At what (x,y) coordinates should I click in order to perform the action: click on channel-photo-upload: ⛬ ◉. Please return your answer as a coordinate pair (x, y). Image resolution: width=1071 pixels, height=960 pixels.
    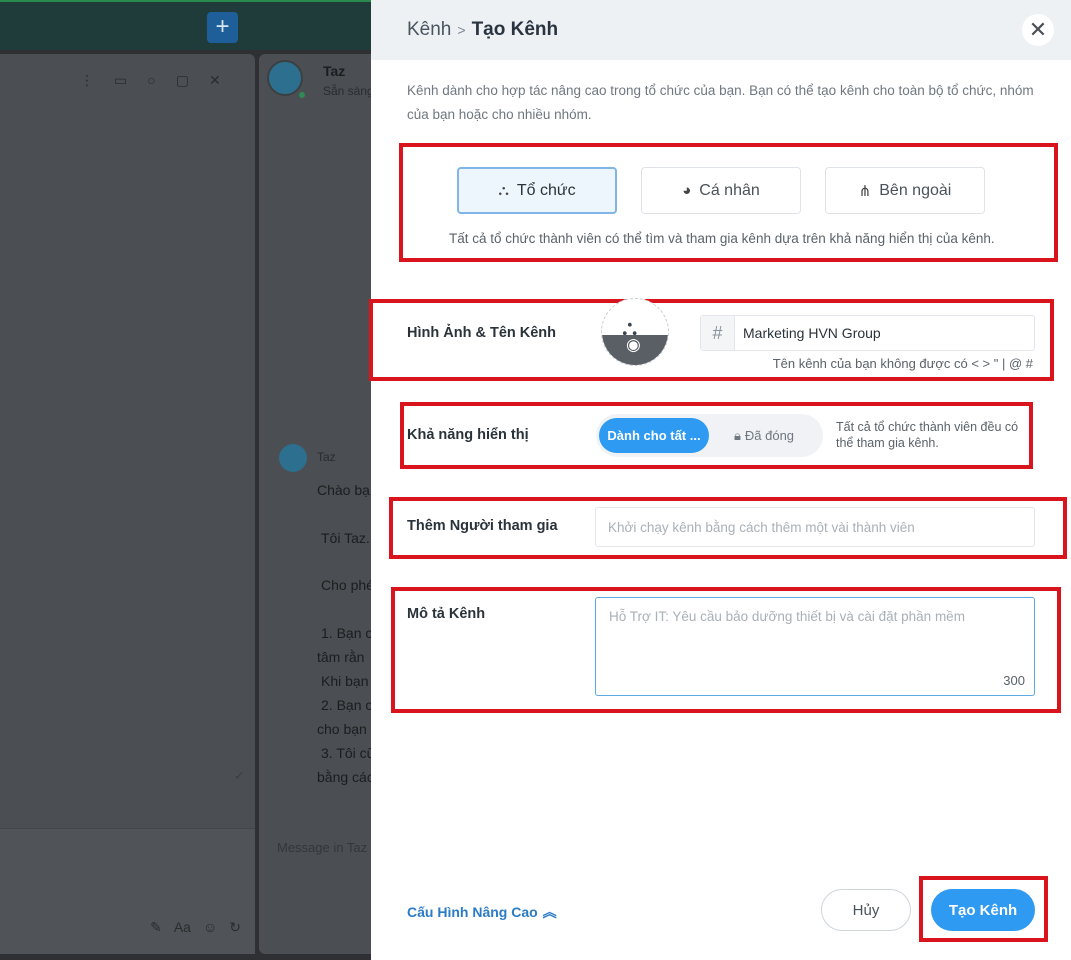
    Looking at the image, I should click on (635, 332).